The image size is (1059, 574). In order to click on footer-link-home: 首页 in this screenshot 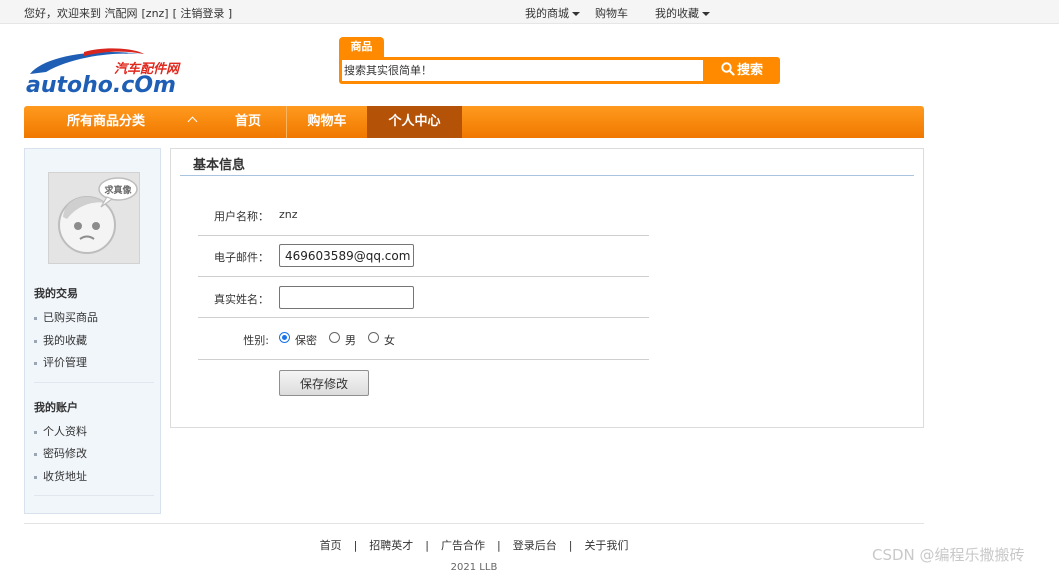, I will do `click(331, 545)`.